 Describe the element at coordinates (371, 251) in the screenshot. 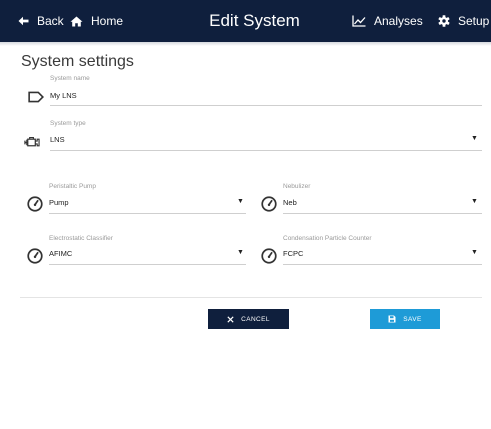

I see `condensation-particle-counter-select: Condensation Particle Counter FCPC ▼` at that location.